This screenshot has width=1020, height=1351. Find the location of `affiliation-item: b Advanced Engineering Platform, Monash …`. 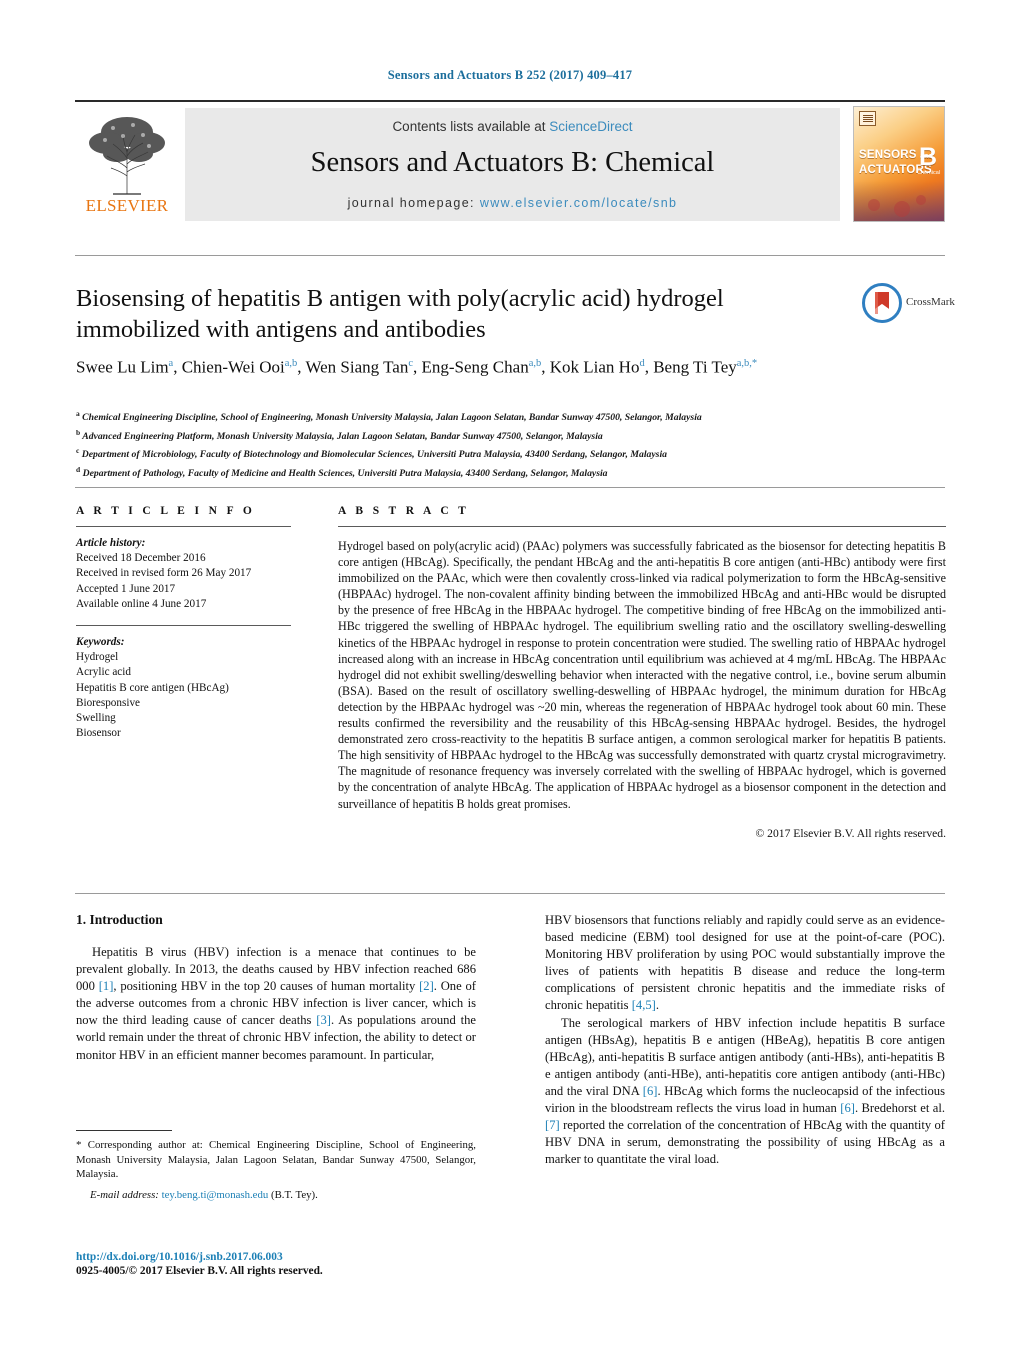

affiliation-item: b Advanced Engineering Platform, Monash … is located at coordinates (511, 435).